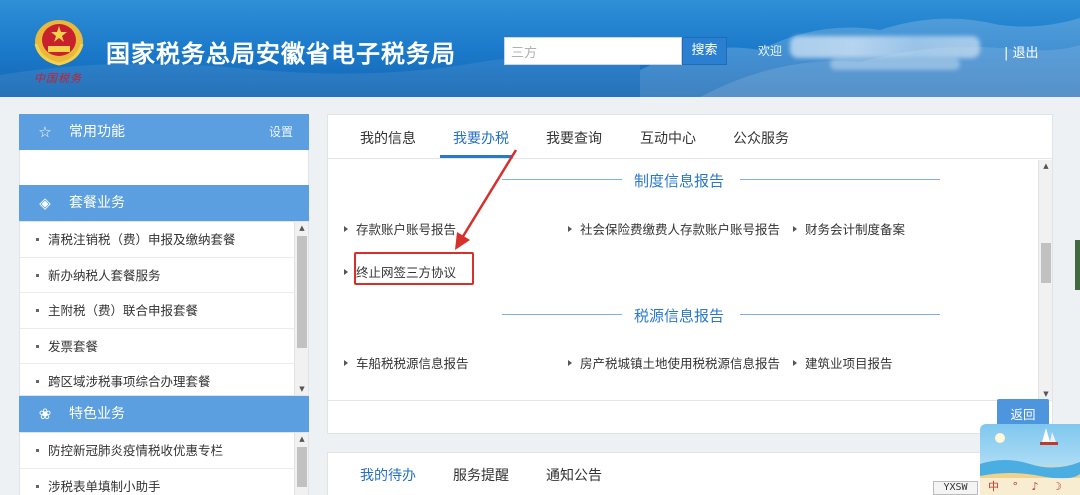 The image size is (1080, 495). I want to click on main-tabs: 我的信息 我要办税 我要查询 互动中心 公众服务, so click(690, 137).